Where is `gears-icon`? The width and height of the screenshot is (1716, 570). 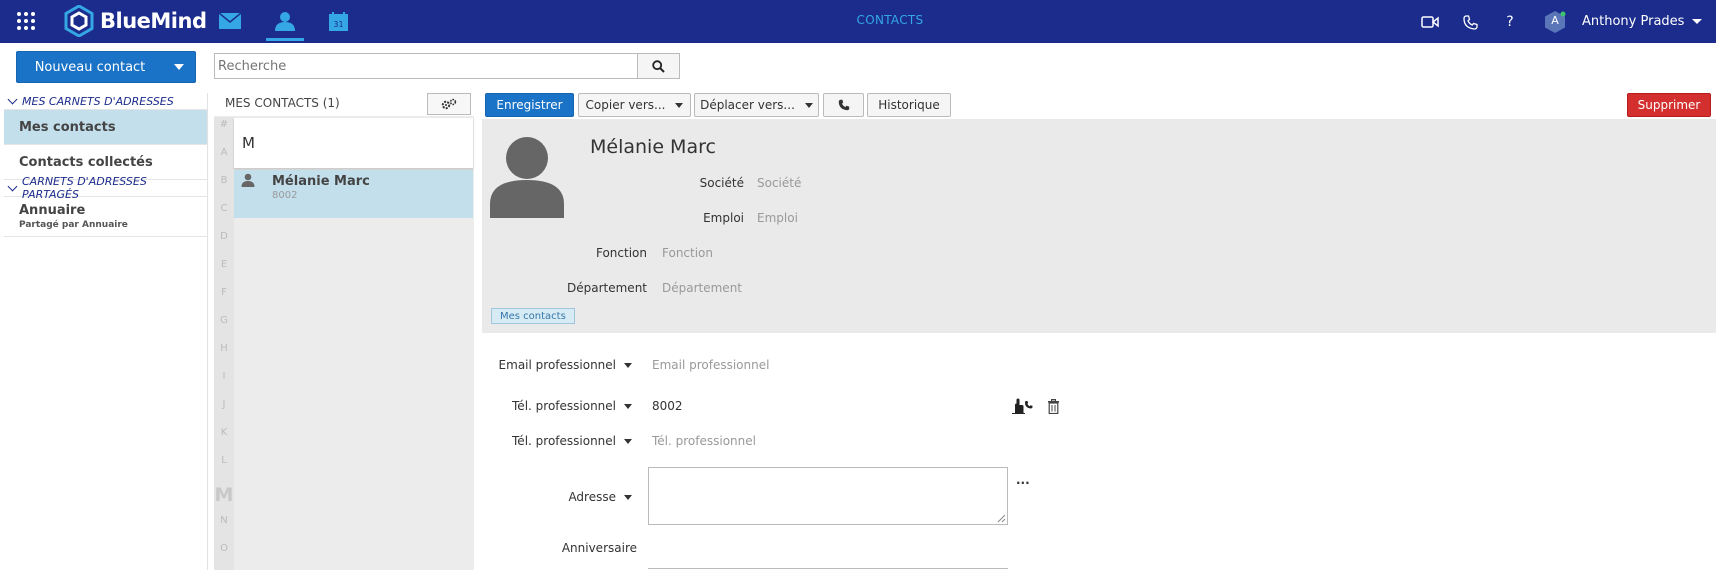 gears-icon is located at coordinates (449, 104).